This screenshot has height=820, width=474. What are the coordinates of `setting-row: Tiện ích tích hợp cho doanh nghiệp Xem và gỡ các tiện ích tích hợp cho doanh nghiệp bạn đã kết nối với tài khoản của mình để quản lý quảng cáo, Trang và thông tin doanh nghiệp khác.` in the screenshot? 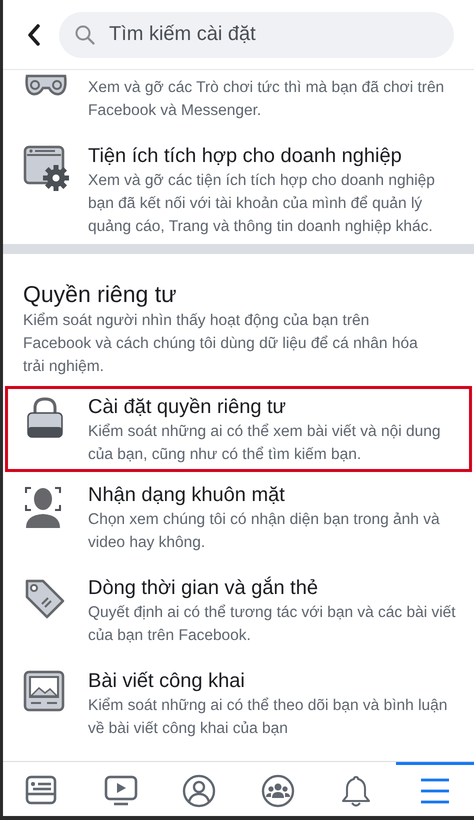 It's located at (238, 188).